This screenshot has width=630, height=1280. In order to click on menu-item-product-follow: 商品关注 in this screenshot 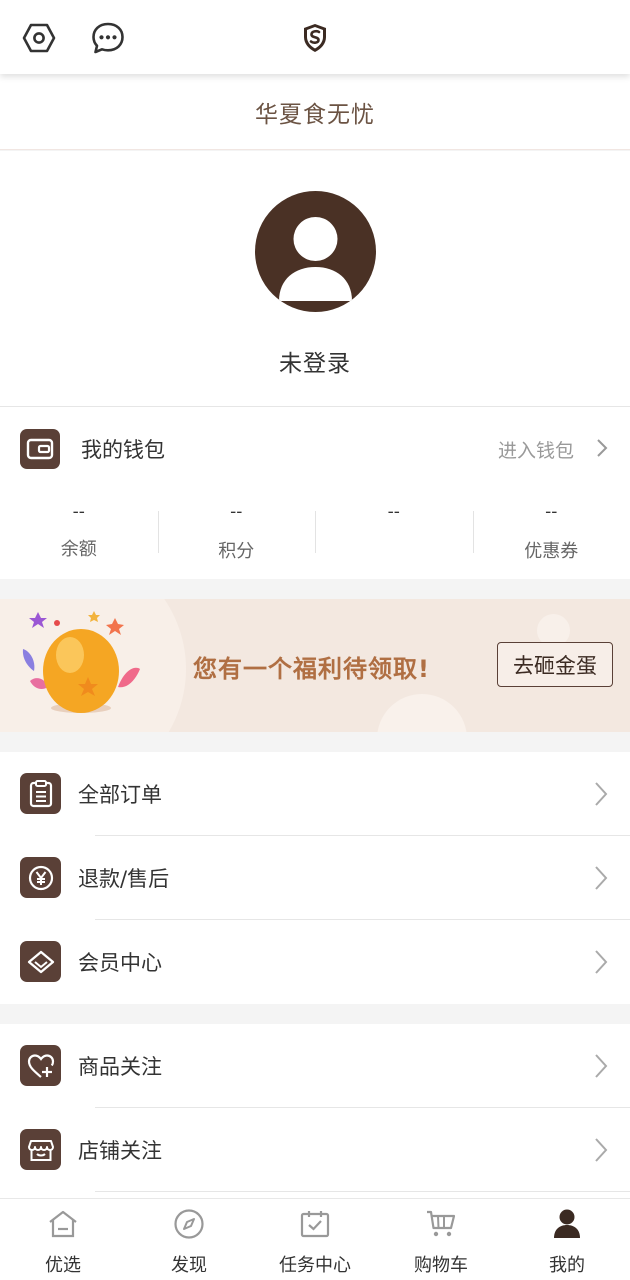, I will do `click(315, 1066)`.